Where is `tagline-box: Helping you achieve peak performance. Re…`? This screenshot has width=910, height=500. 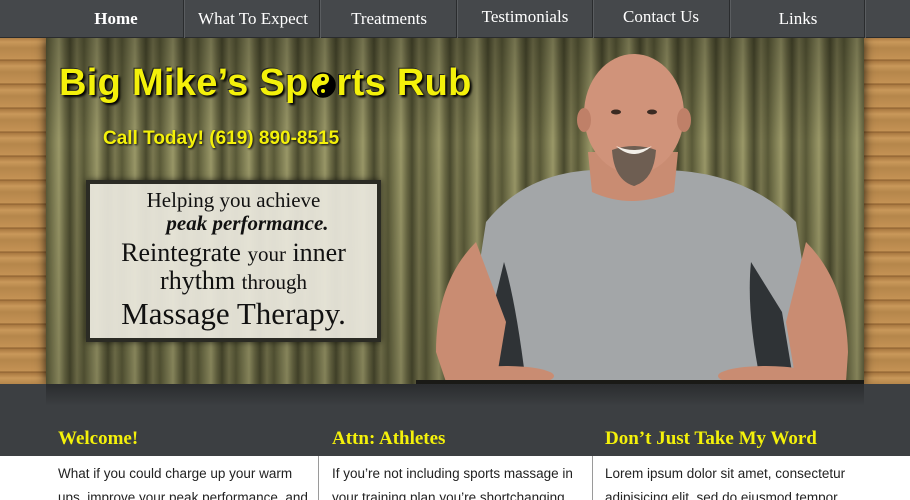
tagline-box: Helping you achieve peak performance. Re… is located at coordinates (233, 261).